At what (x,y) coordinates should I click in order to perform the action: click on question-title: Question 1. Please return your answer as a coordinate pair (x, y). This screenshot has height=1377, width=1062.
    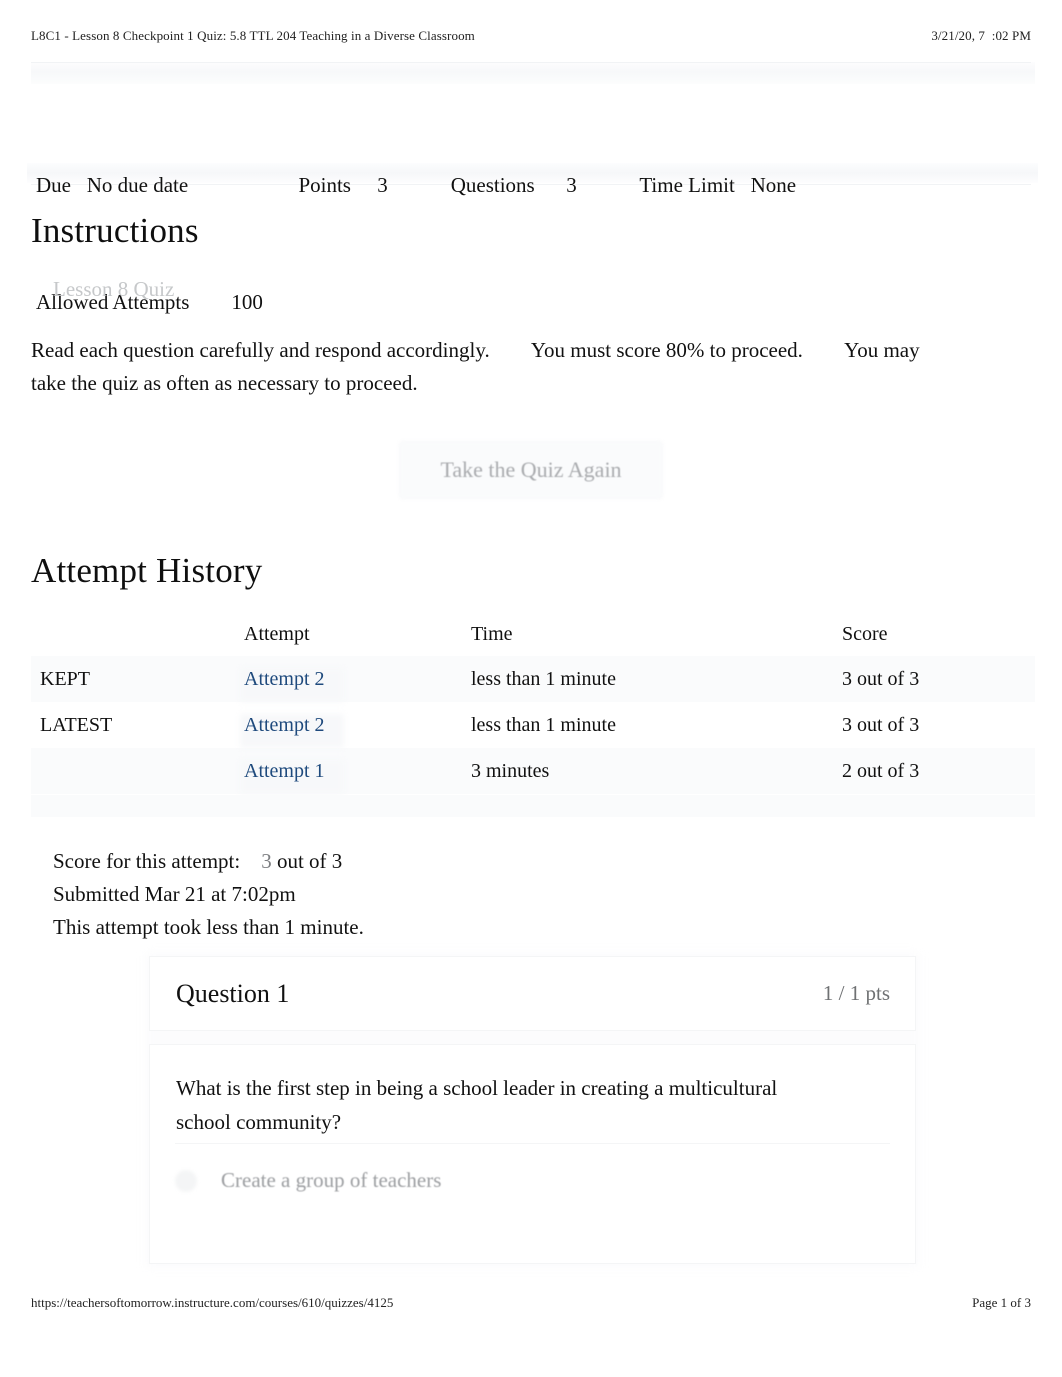
    Looking at the image, I should click on (233, 993).